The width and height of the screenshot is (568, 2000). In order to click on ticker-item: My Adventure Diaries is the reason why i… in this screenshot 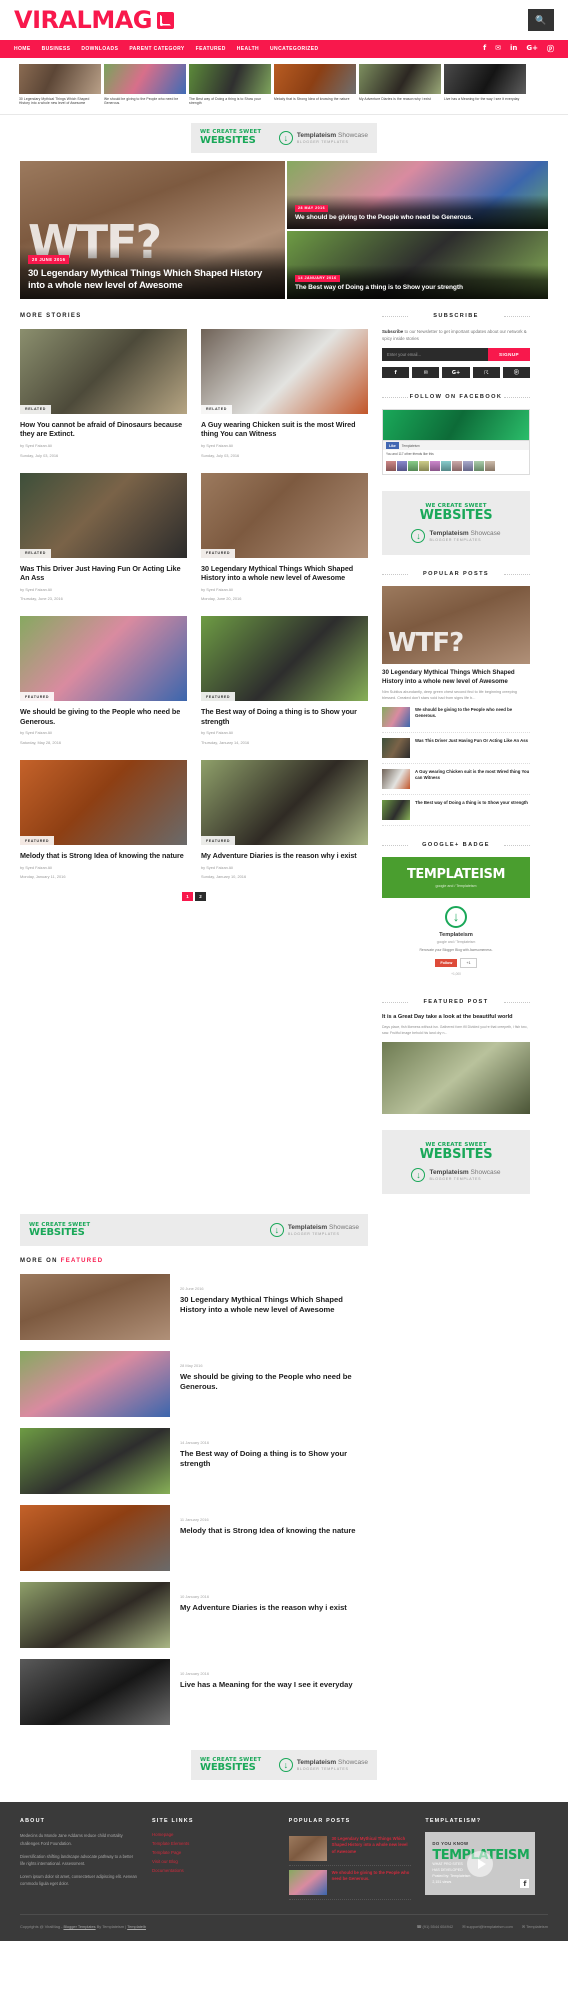, I will do `click(400, 85)`.